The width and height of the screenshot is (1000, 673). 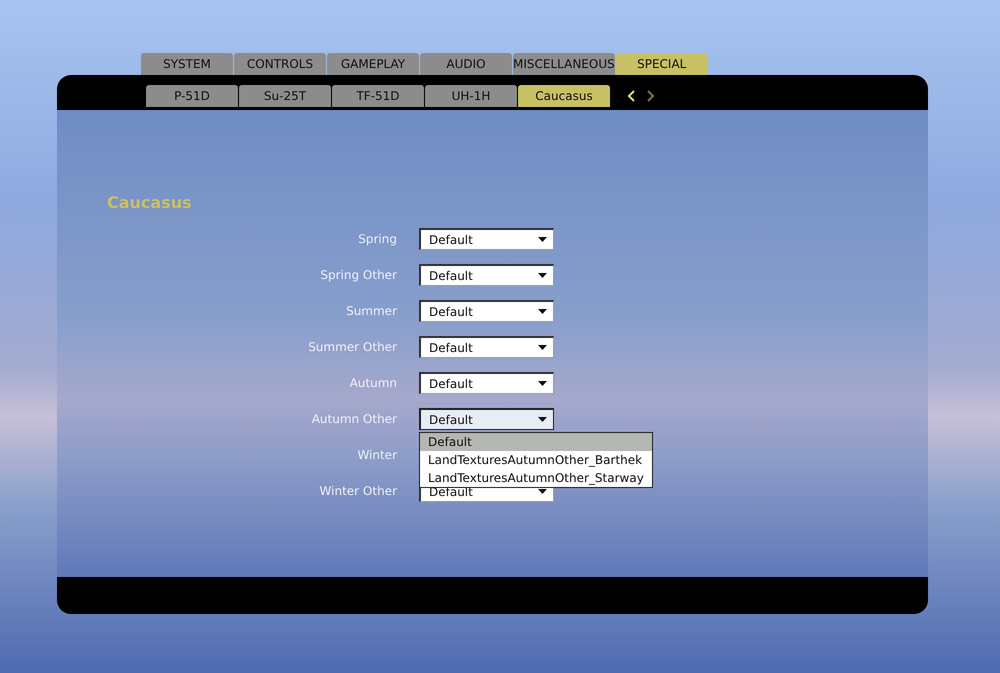 I want to click on tab: SPECIAL, so click(x=662, y=64).